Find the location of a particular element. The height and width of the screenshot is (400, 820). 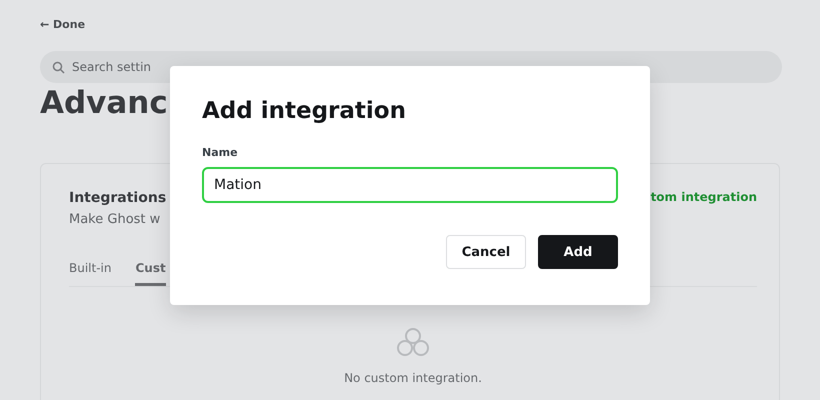

name-input-field: Mation is located at coordinates (410, 185).